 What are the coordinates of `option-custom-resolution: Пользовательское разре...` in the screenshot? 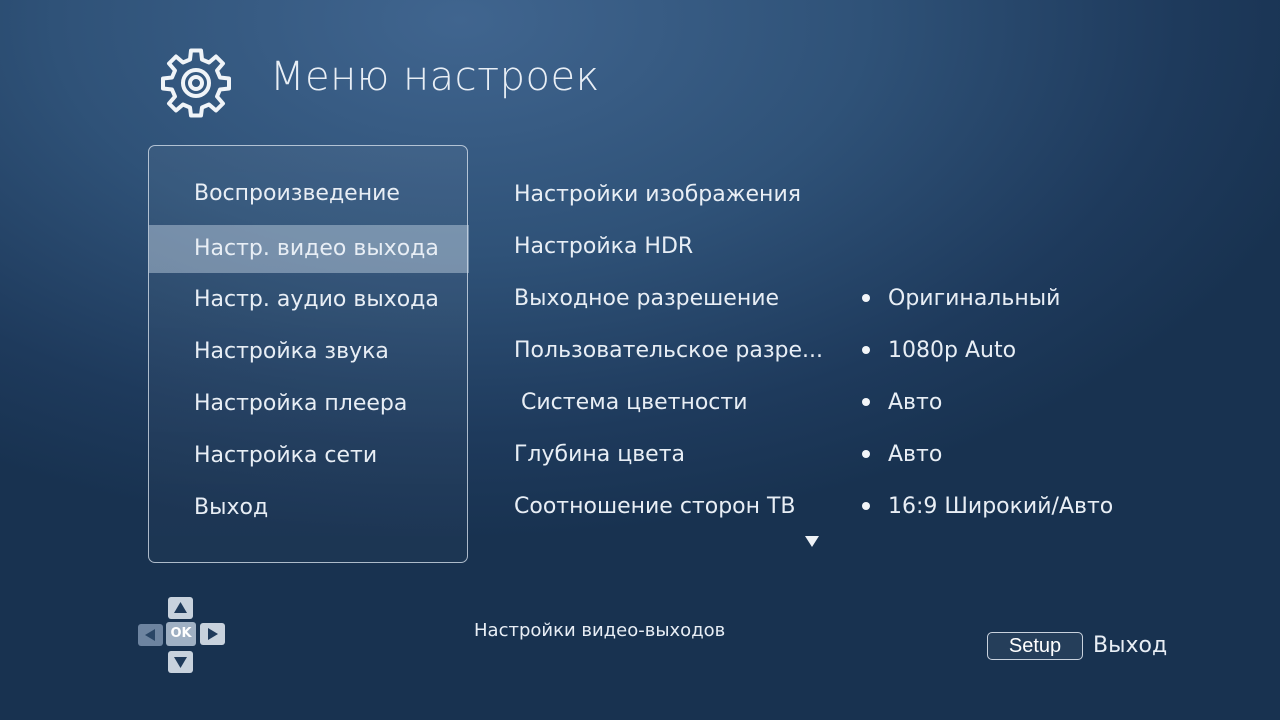 It's located at (674, 351).